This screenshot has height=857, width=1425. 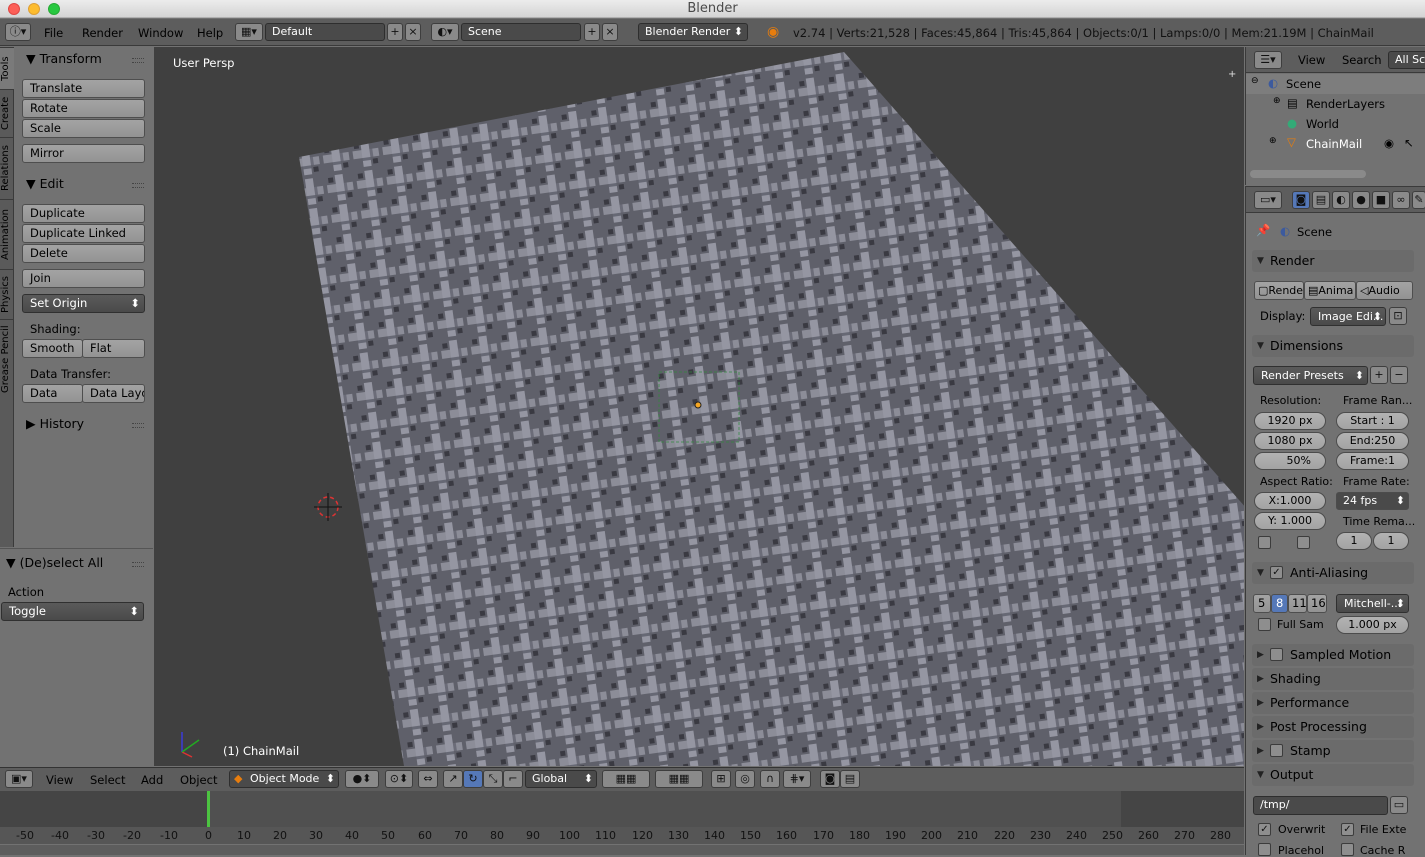 What do you see at coordinates (83, 213) in the screenshot?
I see `duplicate-button: Duplicate` at bounding box center [83, 213].